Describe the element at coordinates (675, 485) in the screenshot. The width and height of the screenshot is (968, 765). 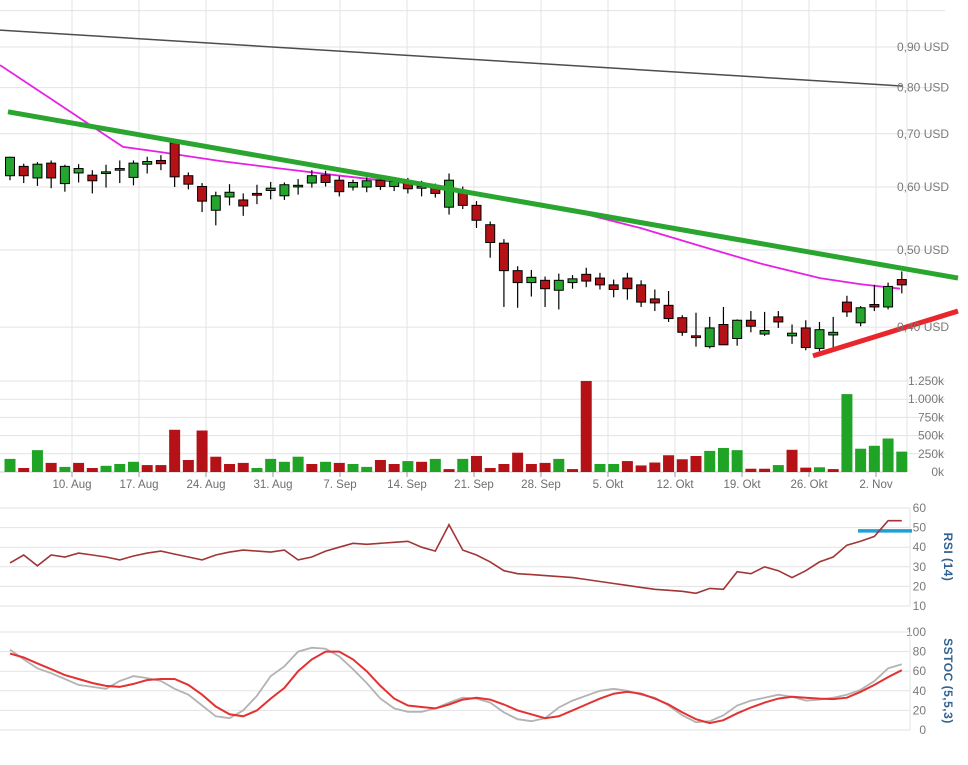
I see `date-axis-label: 12. Okt` at that location.